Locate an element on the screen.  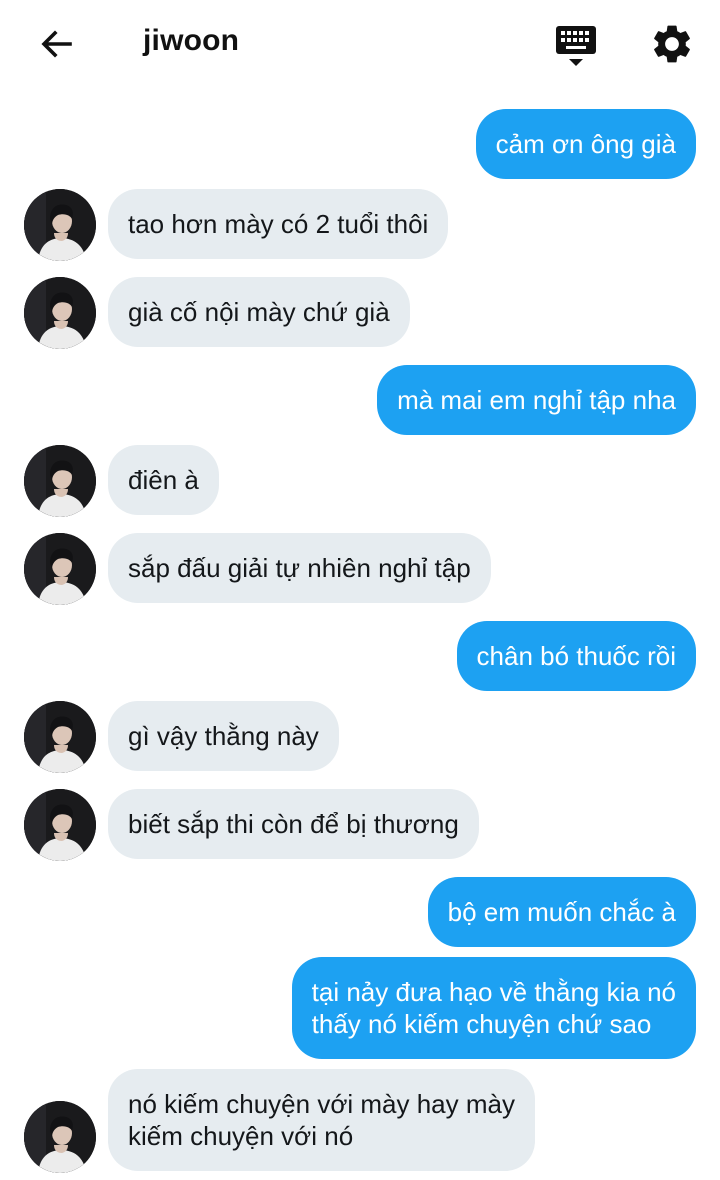
incoming-message: biết sắp thi còn để bị thương is located at coordinates (293, 824).